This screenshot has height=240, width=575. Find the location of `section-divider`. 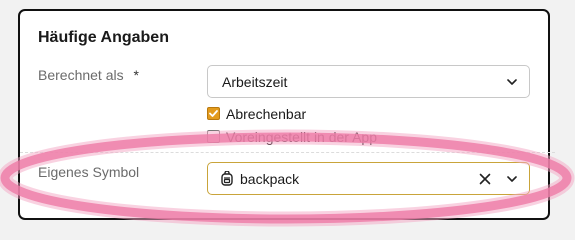

section-divider is located at coordinates (287, 152).